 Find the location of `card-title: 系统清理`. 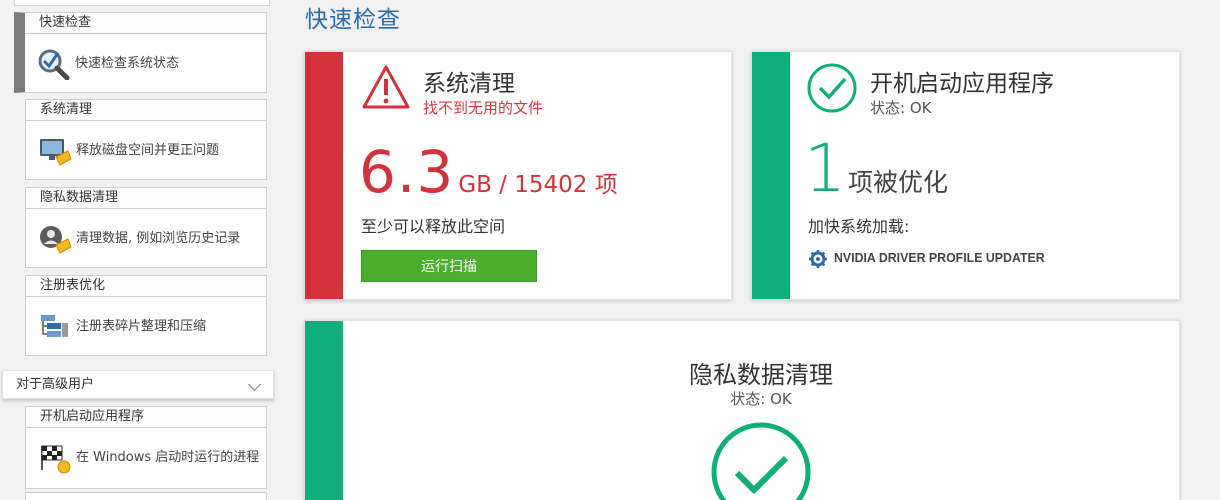

card-title: 系统清理 is located at coordinates (469, 84).